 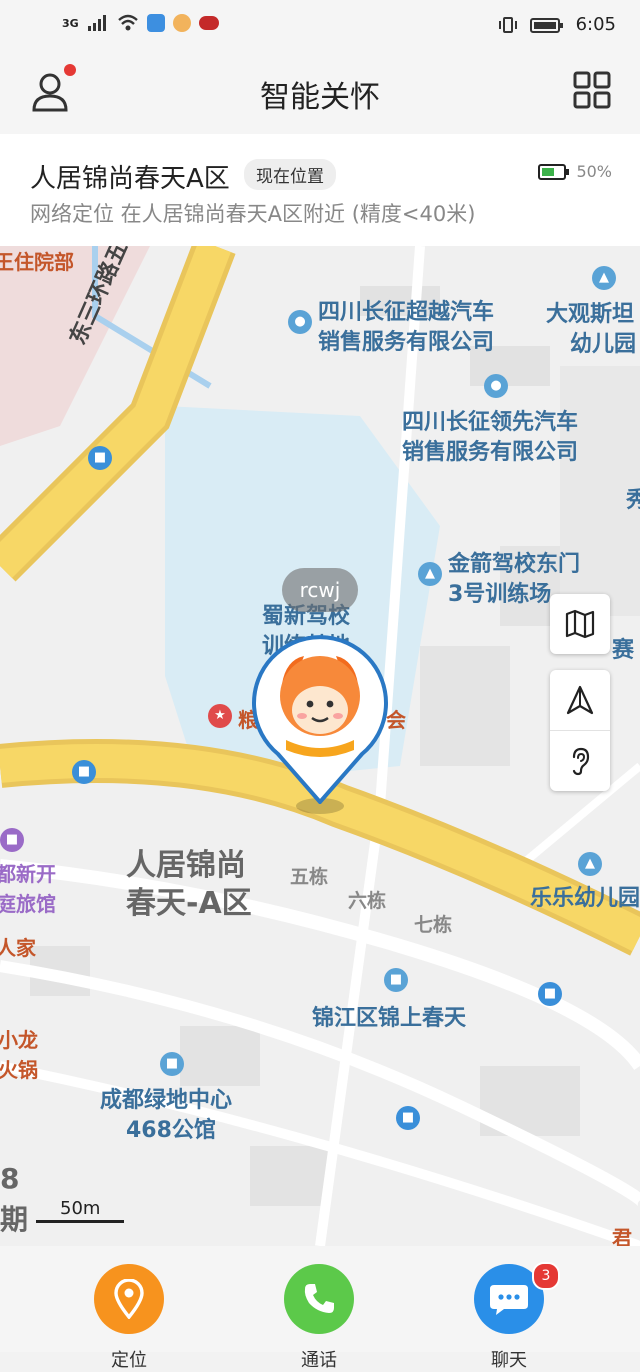 What do you see at coordinates (253, 214) in the screenshot?
I see `location-detail: 网络定位 在人居锦尚春天A区附近 (精度<40米)` at bounding box center [253, 214].